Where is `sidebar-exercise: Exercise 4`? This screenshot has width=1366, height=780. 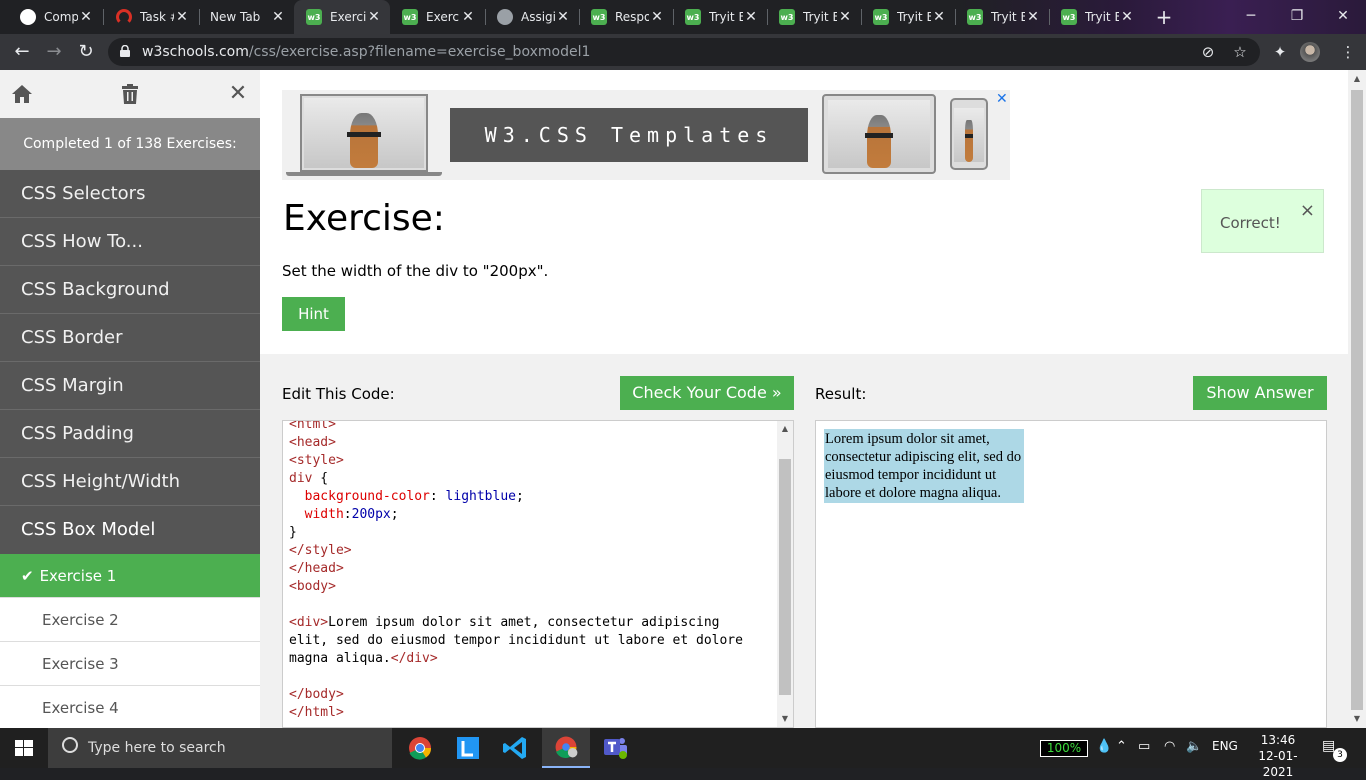
sidebar-exercise: Exercise 4 is located at coordinates (130, 707).